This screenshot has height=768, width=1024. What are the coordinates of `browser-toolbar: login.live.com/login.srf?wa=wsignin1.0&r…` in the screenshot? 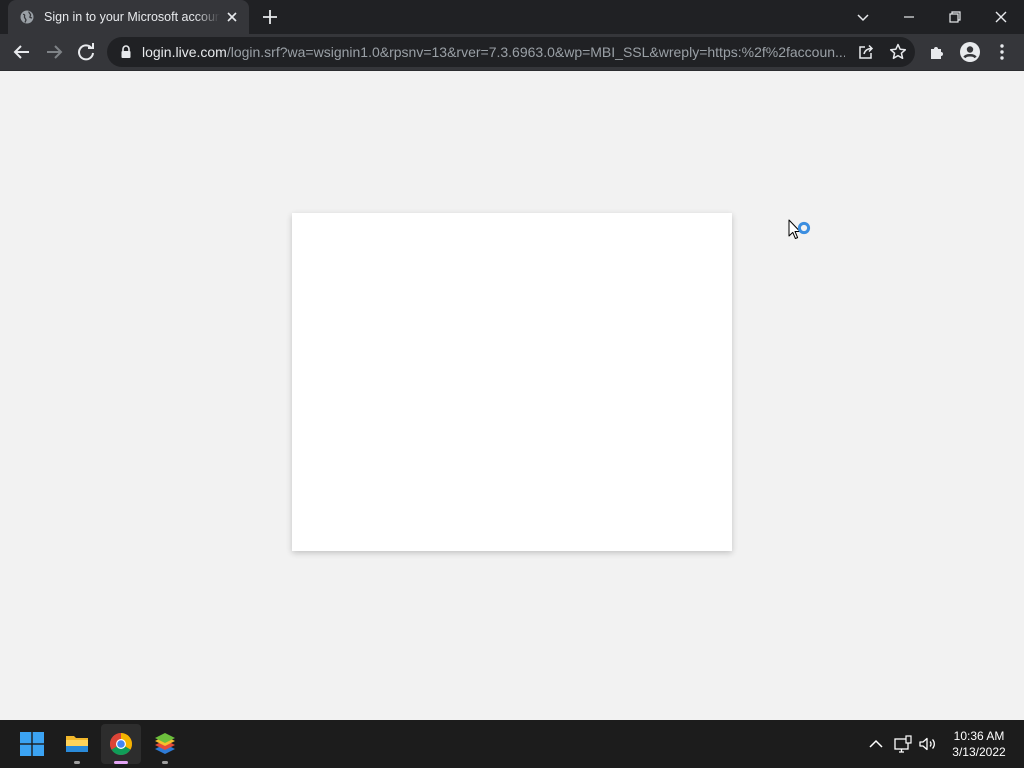 It's located at (512, 52).